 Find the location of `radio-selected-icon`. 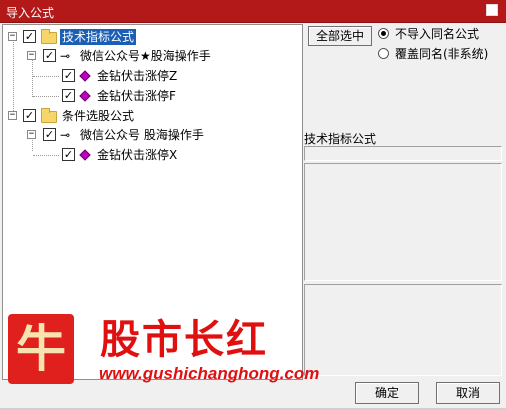

radio-selected-icon is located at coordinates (383, 33).